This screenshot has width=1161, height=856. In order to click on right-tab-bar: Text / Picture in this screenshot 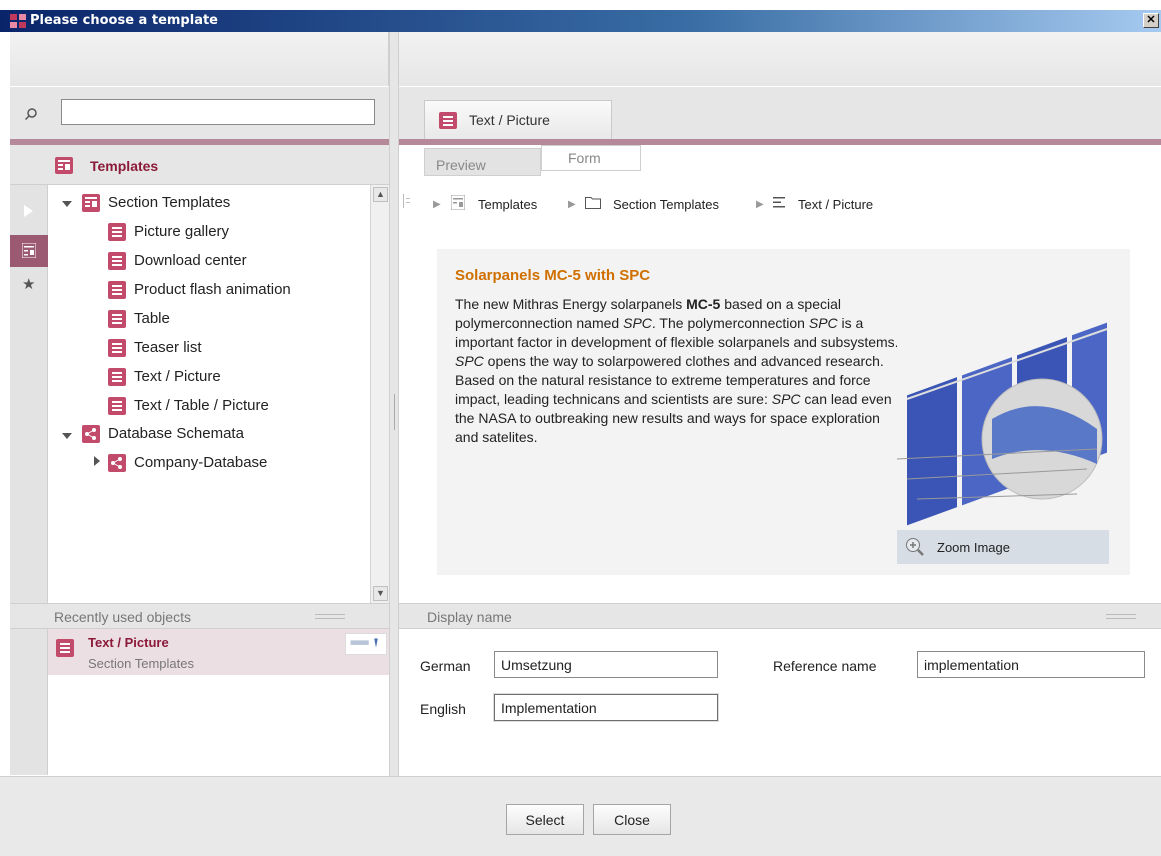, I will do `click(780, 113)`.